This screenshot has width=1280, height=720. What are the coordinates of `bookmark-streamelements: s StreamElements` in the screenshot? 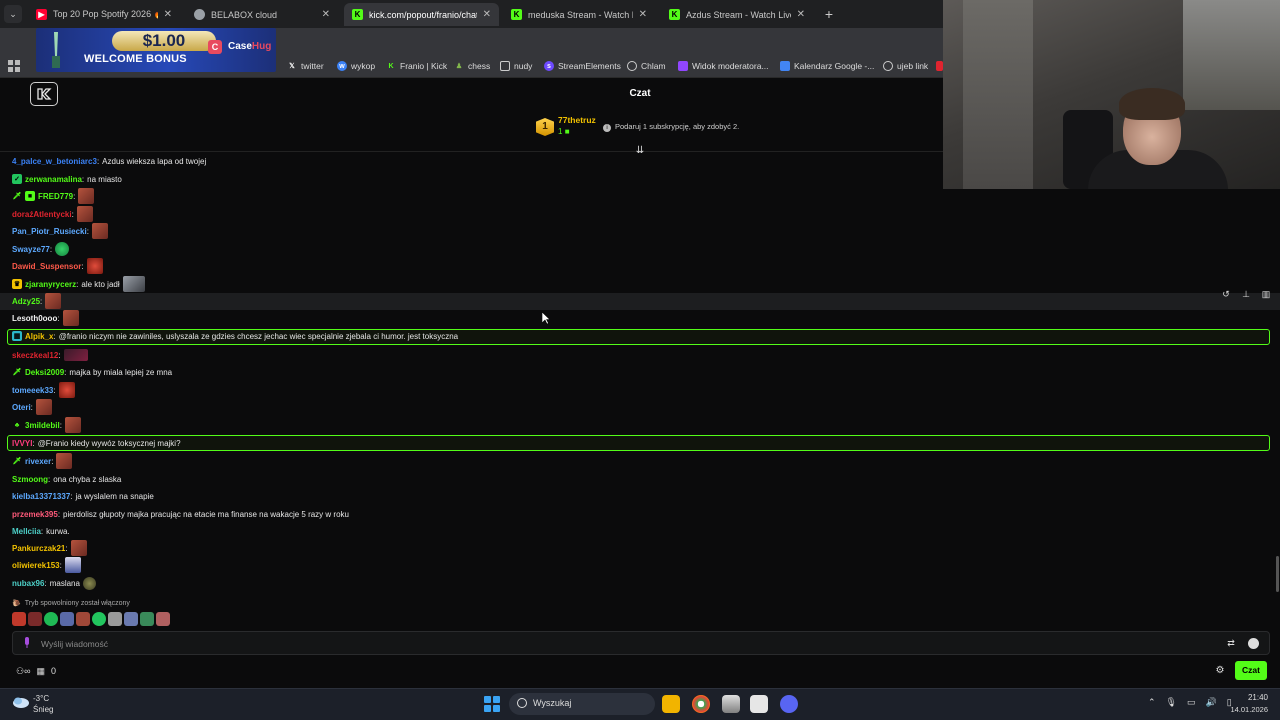 It's located at (582, 66).